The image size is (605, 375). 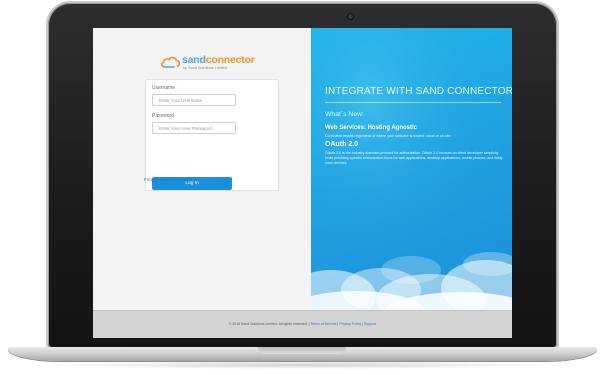 What do you see at coordinates (371, 128) in the screenshot?
I see `feature-web-services-title: Web Services: Hosting Agnostic` at bounding box center [371, 128].